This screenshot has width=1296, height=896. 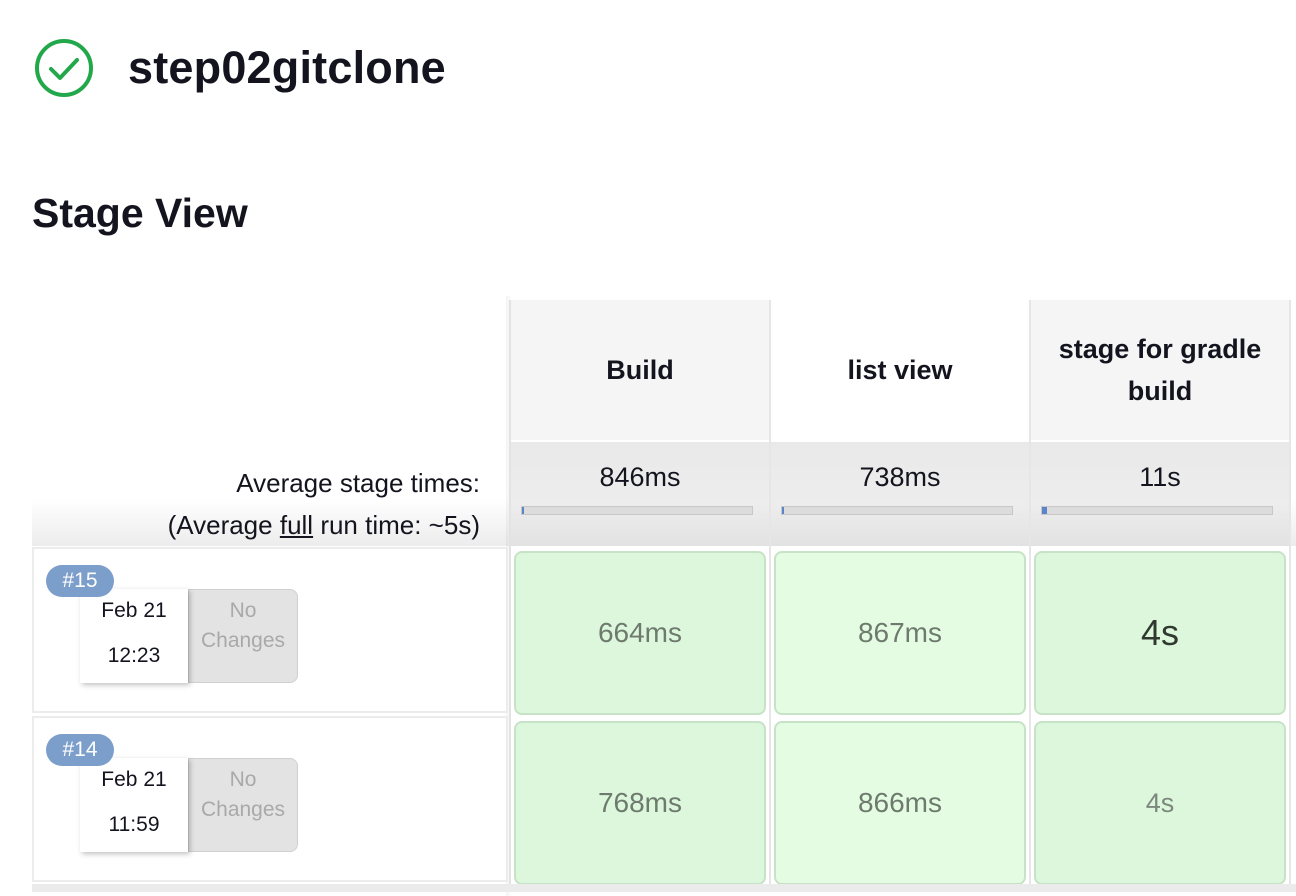 I want to click on build-number-badge: #14, so click(x=80, y=750).